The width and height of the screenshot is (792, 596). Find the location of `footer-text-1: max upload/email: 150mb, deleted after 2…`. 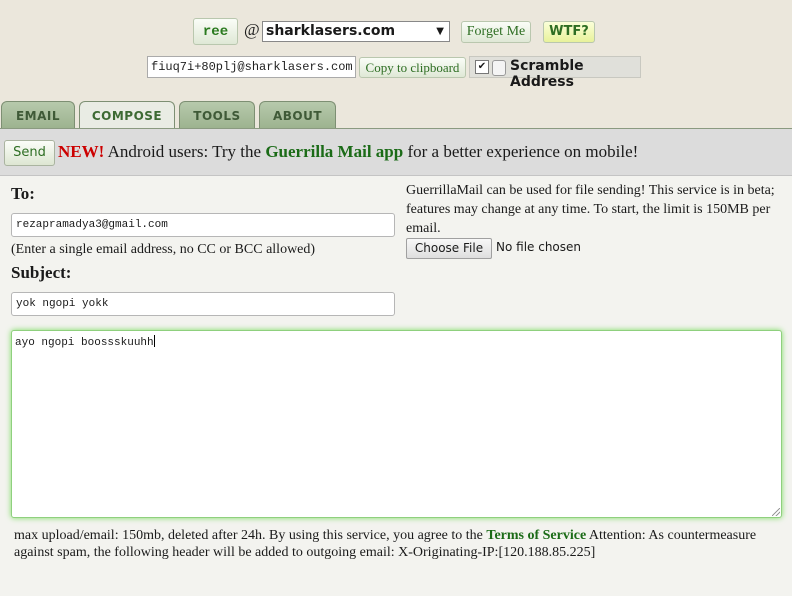

footer-text-1: max upload/email: 150mb, deleted after 2… is located at coordinates (250, 535).